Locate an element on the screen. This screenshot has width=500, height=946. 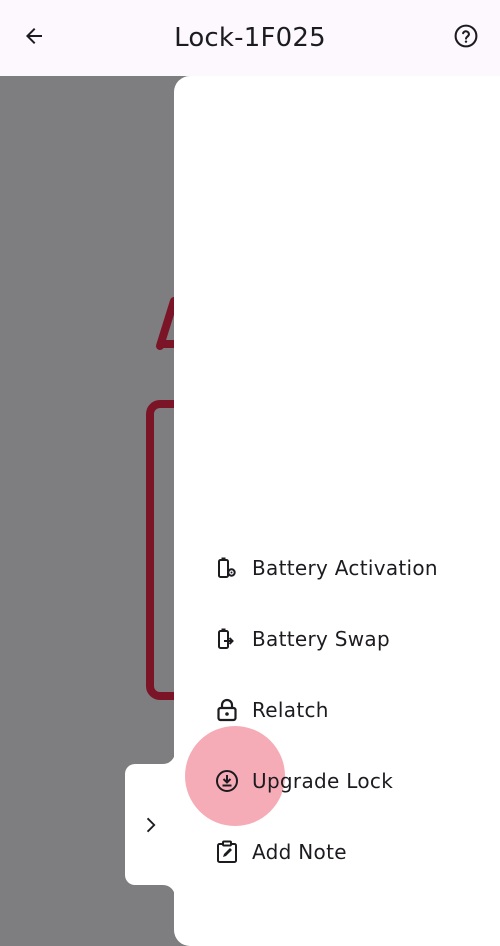
menu-item-label: Relatch is located at coordinates (290, 709).